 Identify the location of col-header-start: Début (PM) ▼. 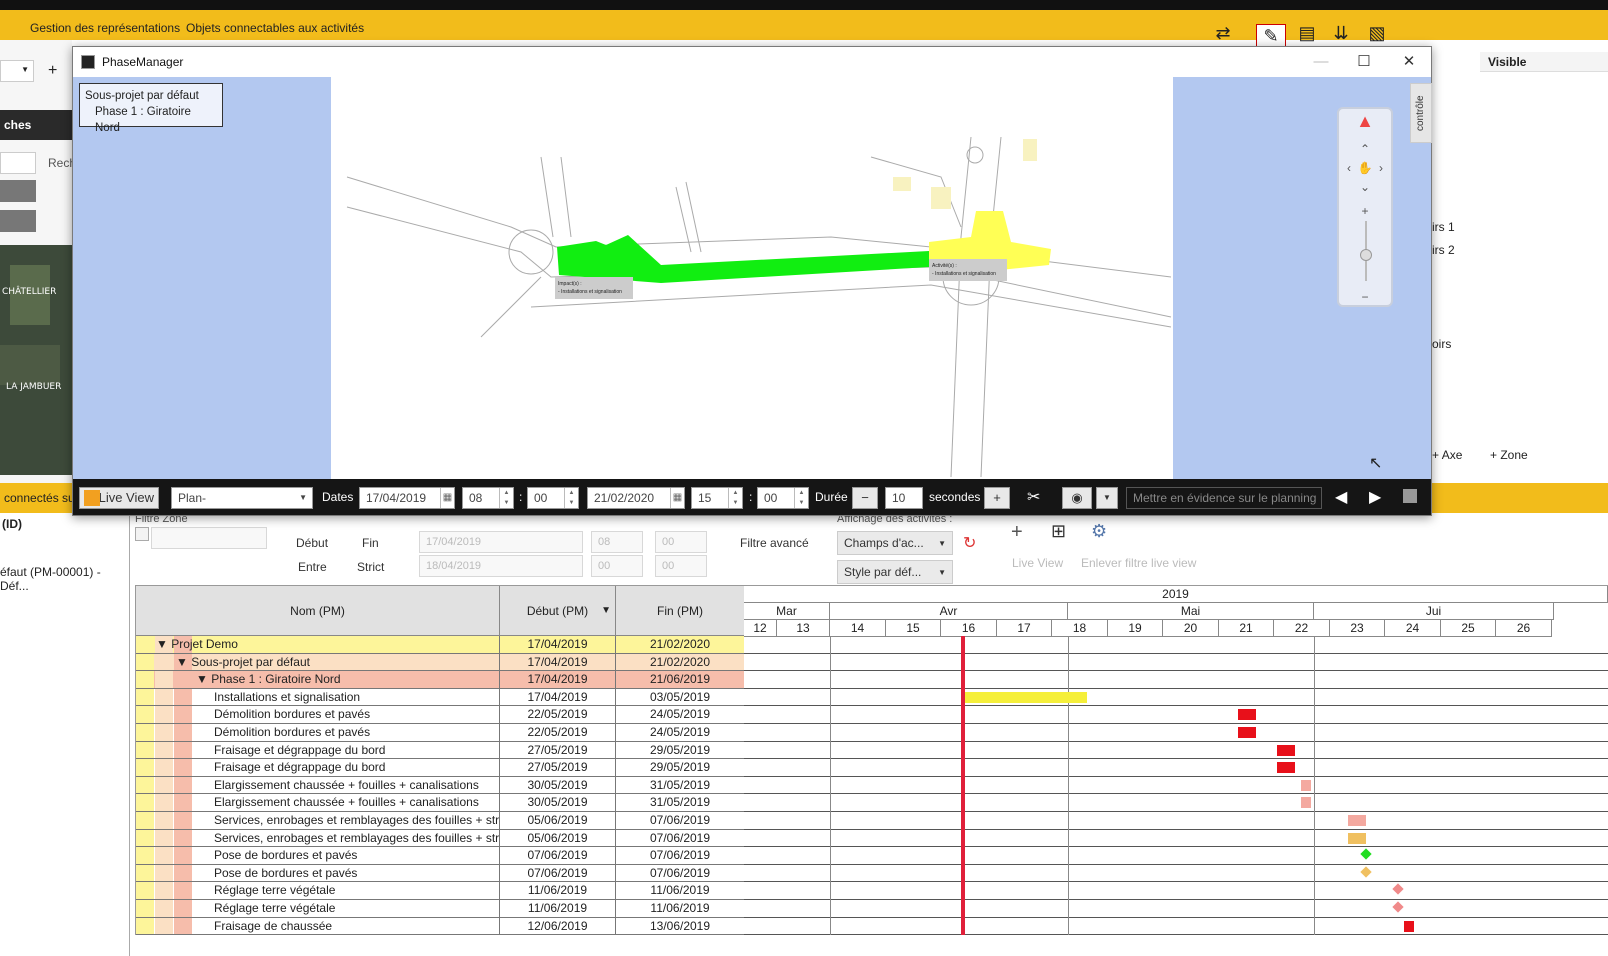
(558, 611).